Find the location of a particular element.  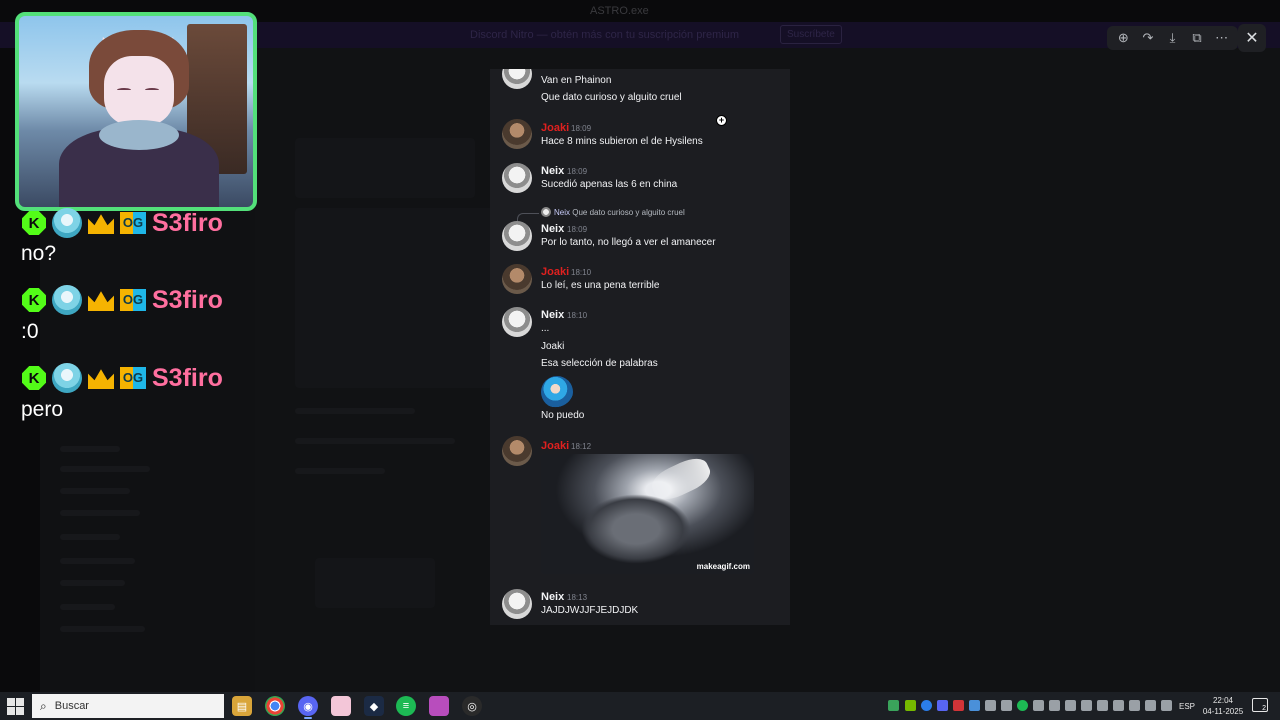

stream-chat-message: :0 is located at coordinates (30, 331).